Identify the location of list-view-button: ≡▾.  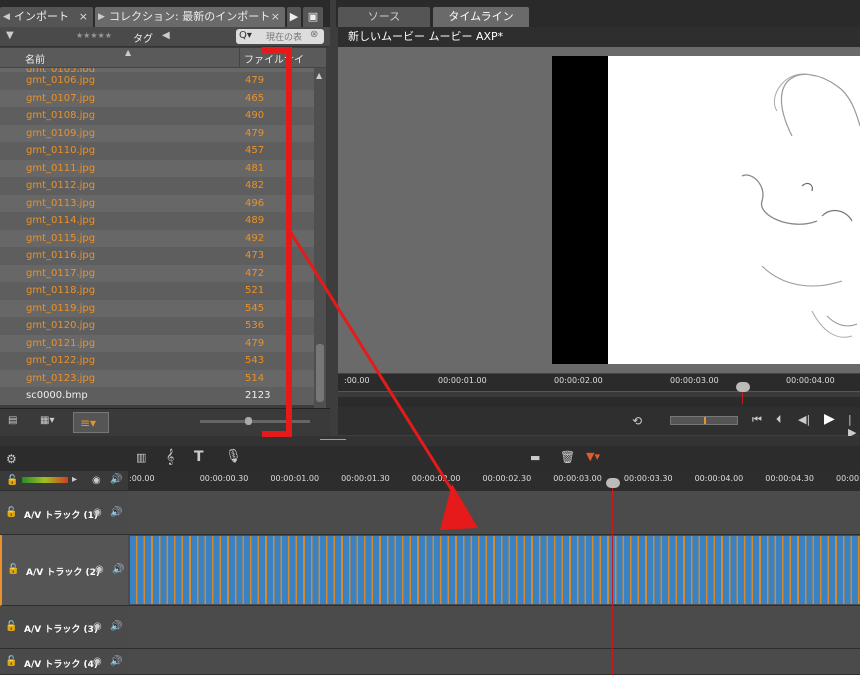
(91, 422).